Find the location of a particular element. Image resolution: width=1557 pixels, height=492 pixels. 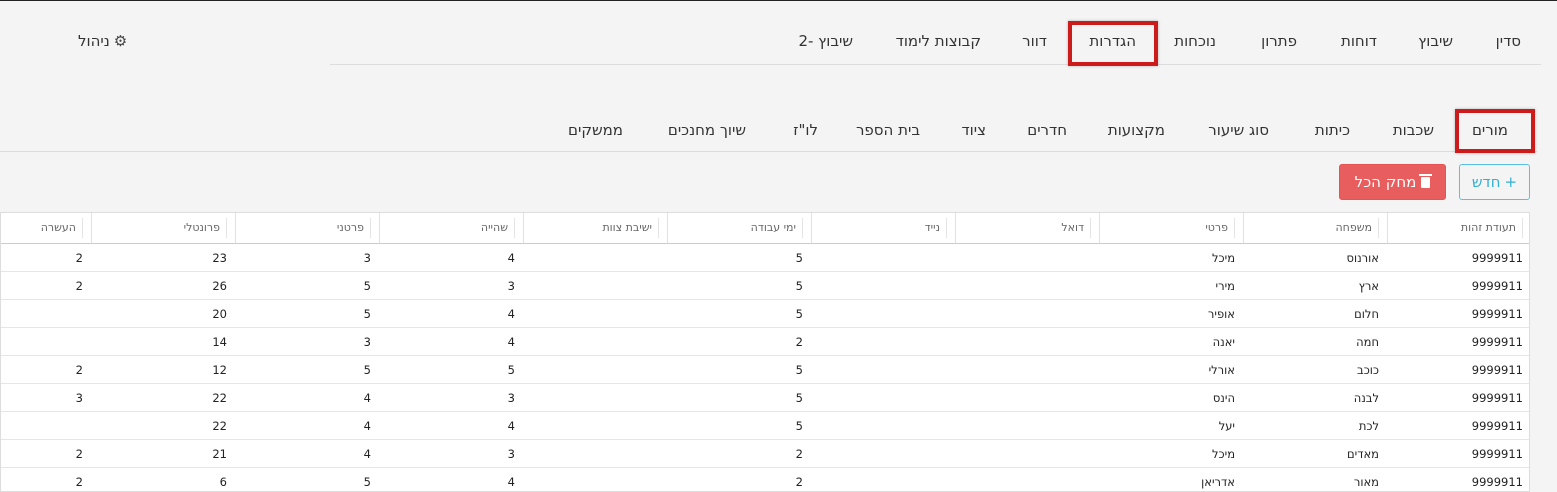

subnav-lesson-type: סוג שיעור is located at coordinates (1238, 130).